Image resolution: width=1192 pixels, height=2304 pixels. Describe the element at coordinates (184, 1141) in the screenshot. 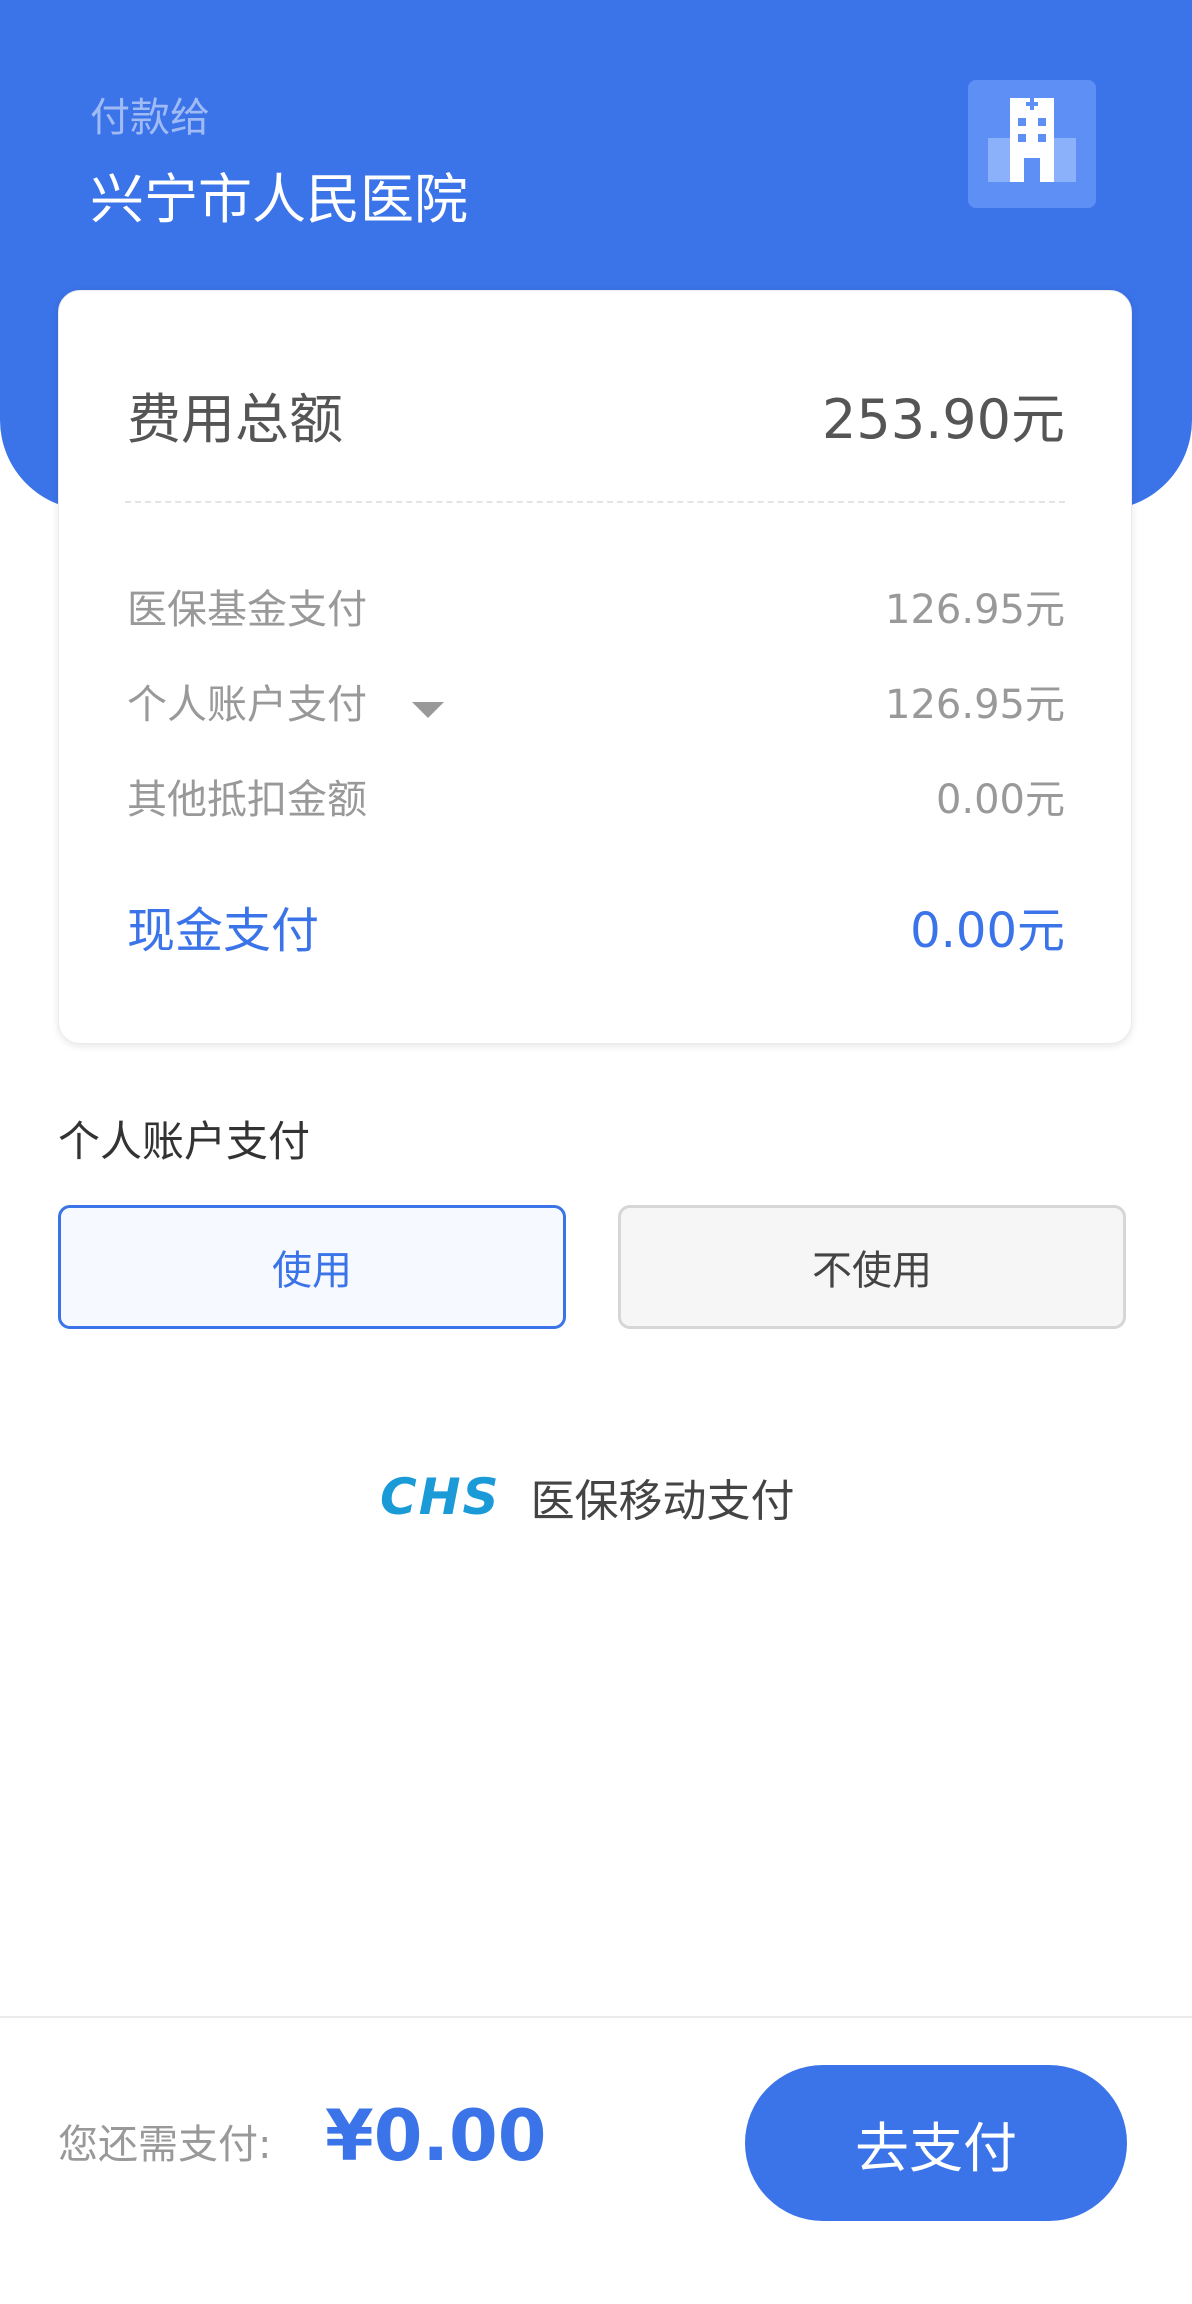

I see `personal-account-section-label: 个人账户支付` at that location.